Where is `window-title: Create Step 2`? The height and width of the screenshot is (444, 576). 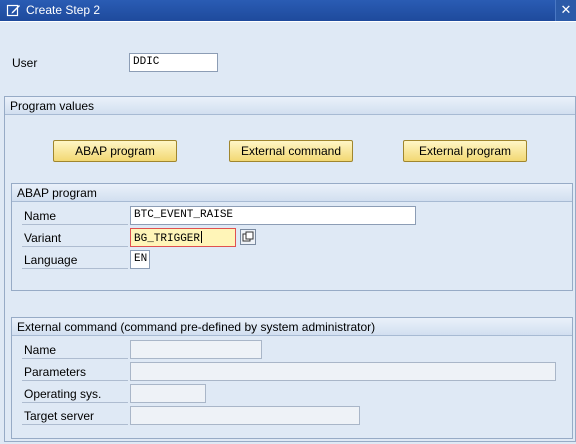
window-title: Create Step 2 is located at coordinates (63, 10).